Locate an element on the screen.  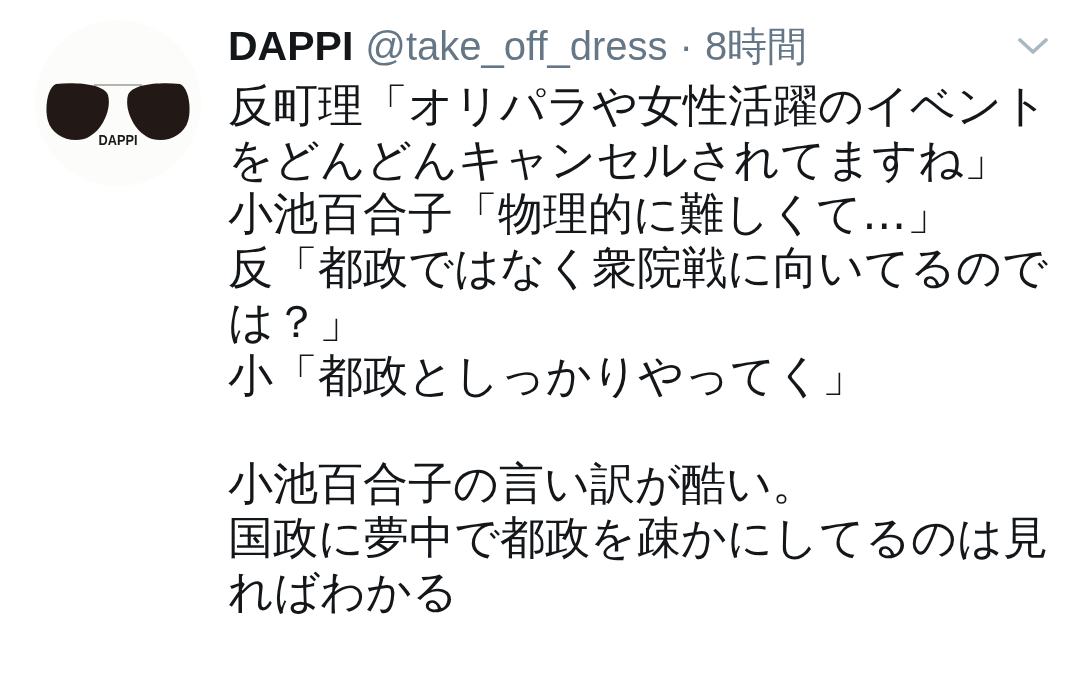
user-handle: @take_off_dress is located at coordinates (516, 46).